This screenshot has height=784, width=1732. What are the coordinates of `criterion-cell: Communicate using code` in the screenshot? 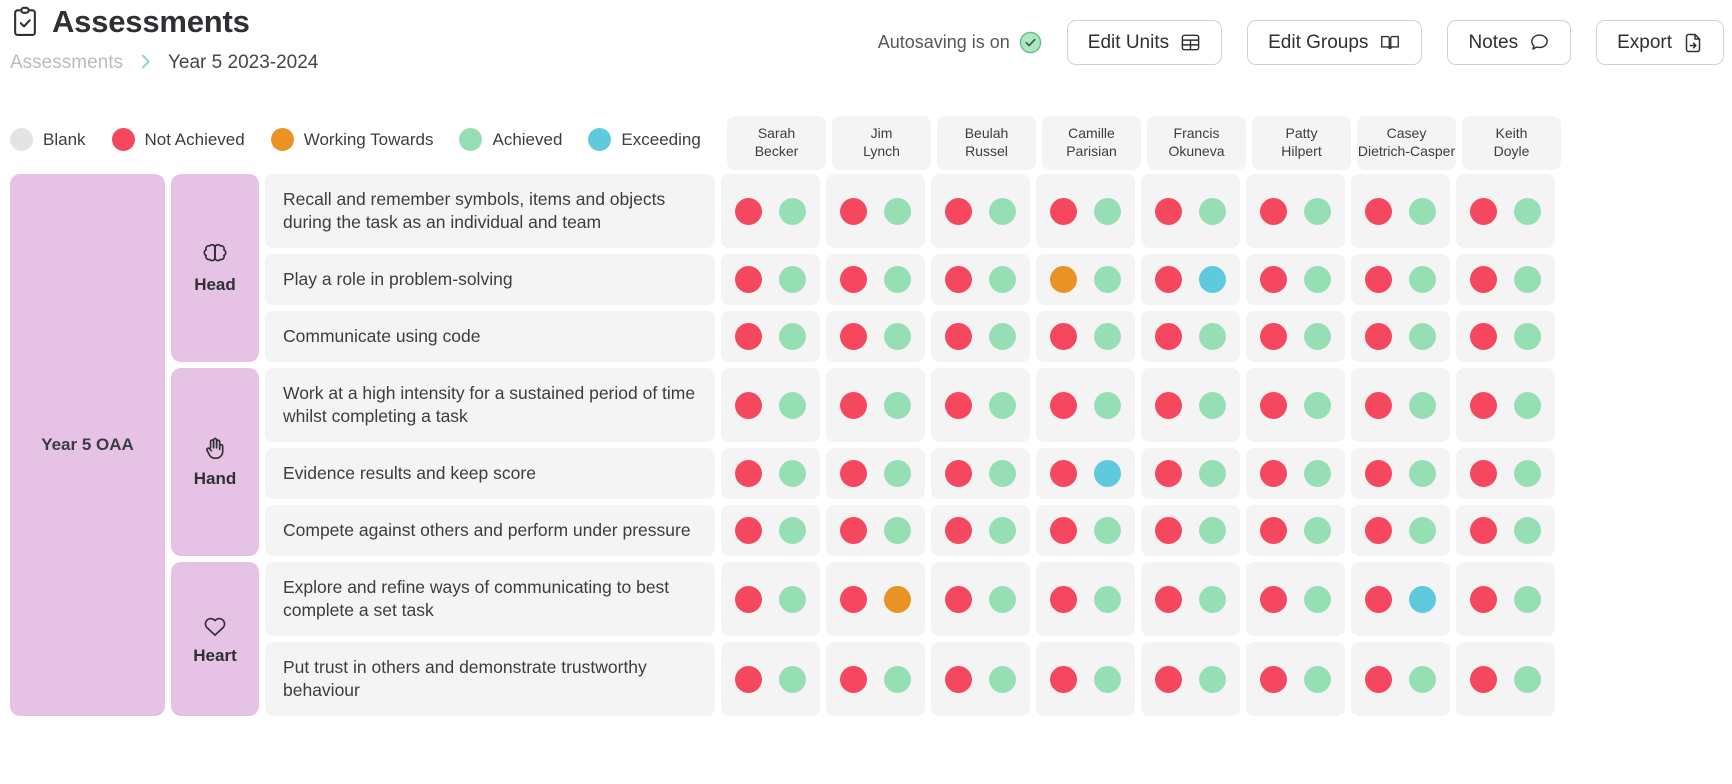 It's located at (490, 336).